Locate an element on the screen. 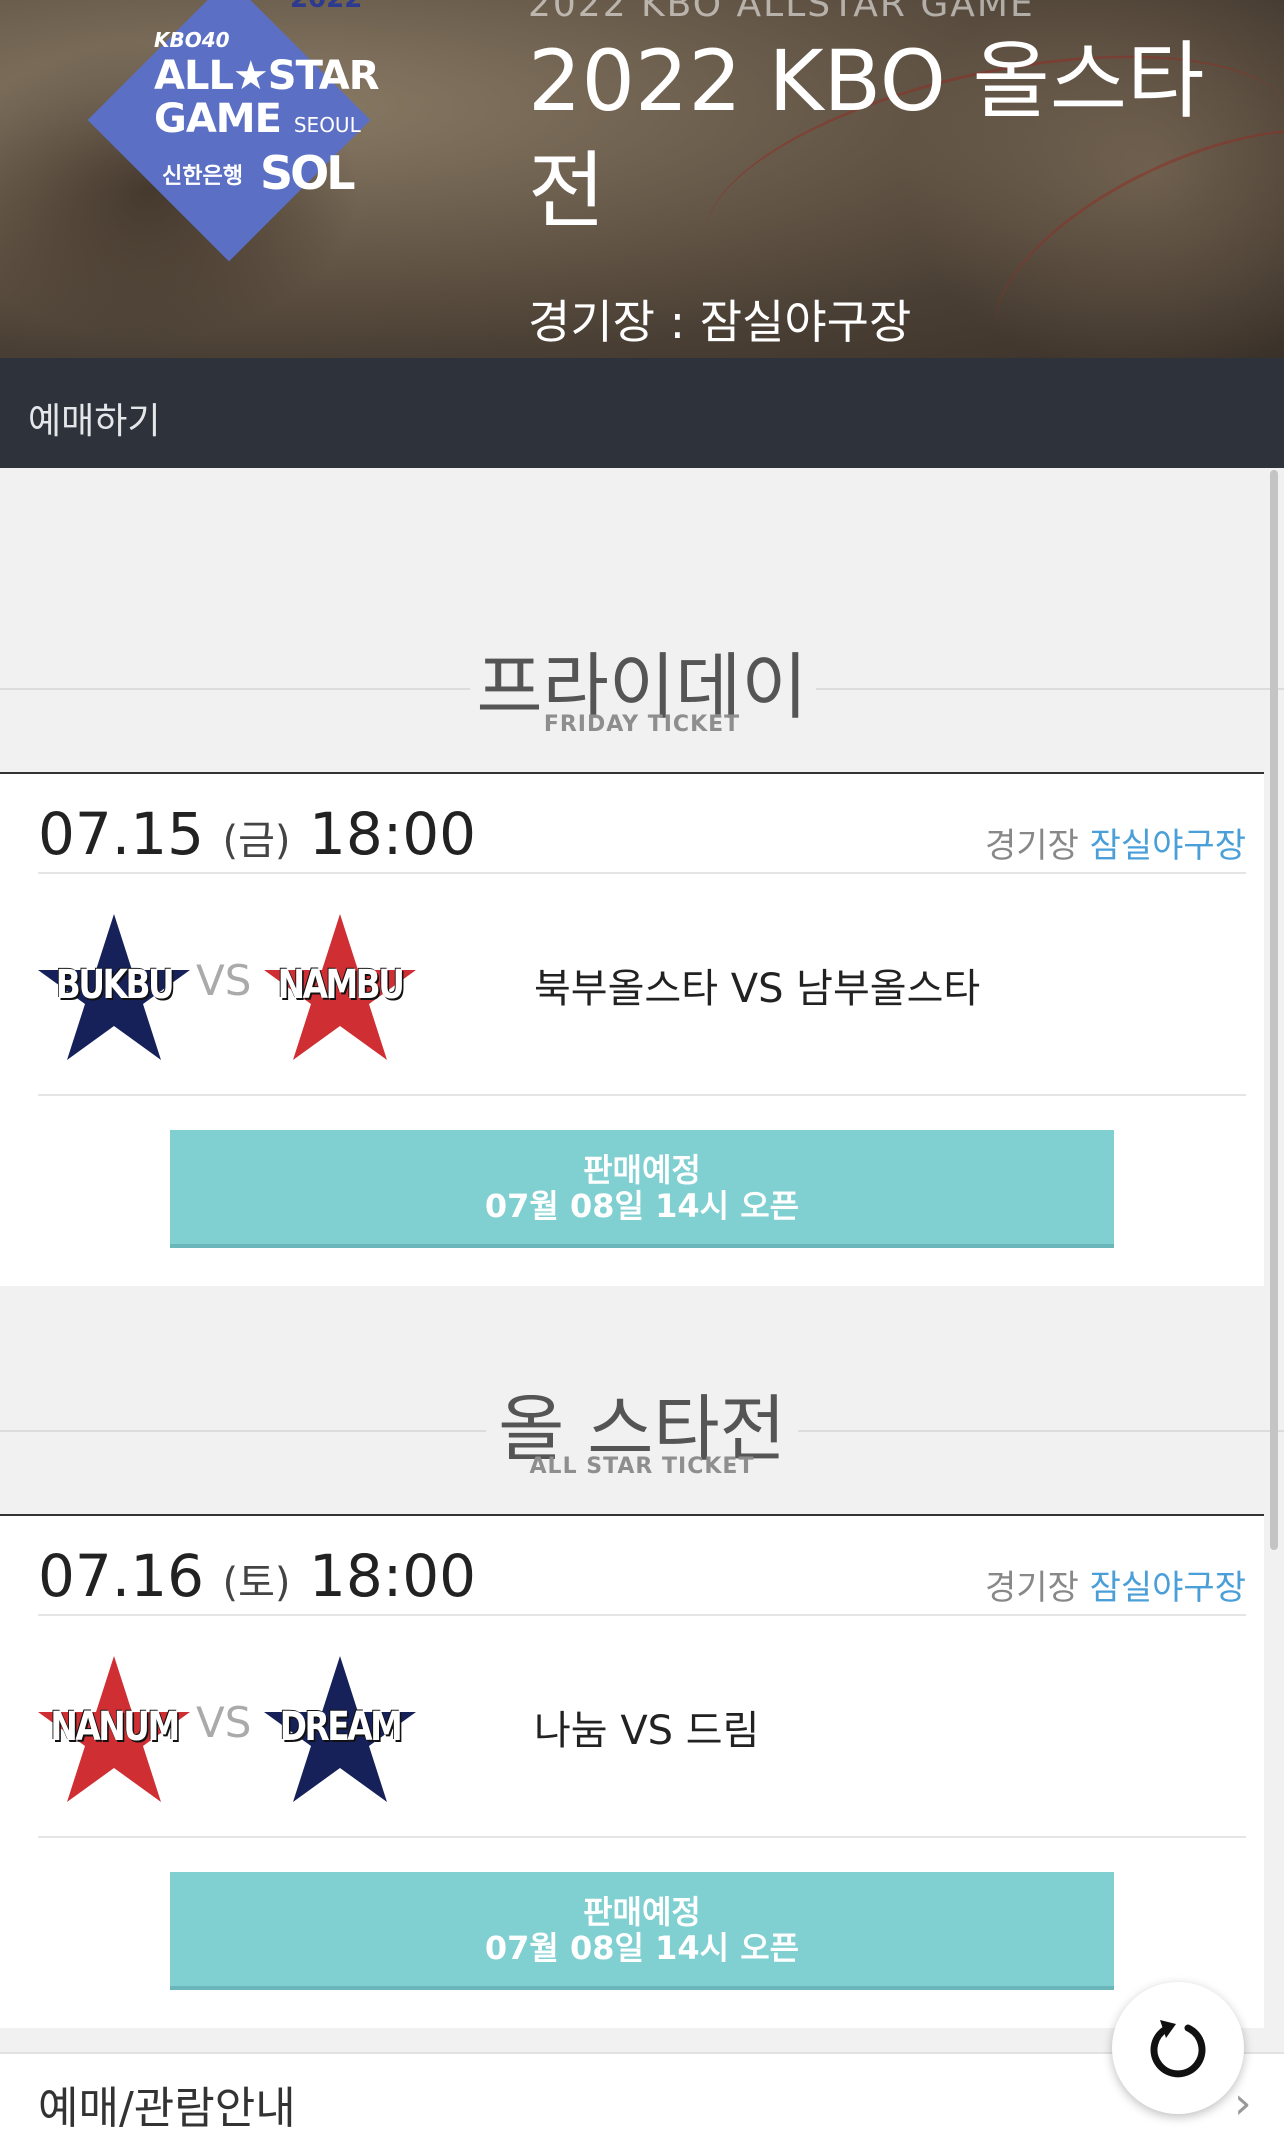  booking-info-label: 예매/관람안내 is located at coordinates (167, 2108).